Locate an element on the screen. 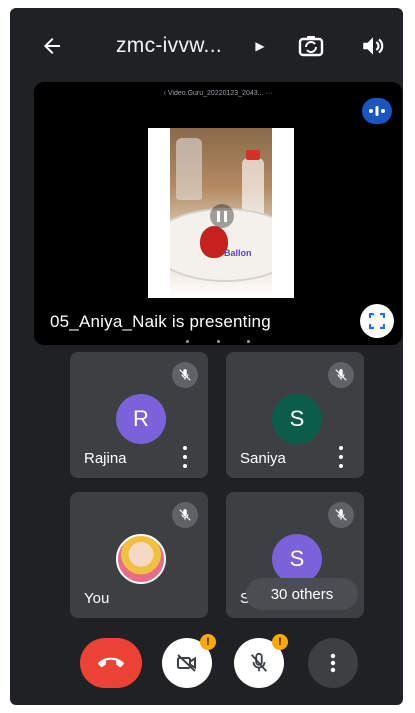  video-caption: Ballon is located at coordinates (238, 253).